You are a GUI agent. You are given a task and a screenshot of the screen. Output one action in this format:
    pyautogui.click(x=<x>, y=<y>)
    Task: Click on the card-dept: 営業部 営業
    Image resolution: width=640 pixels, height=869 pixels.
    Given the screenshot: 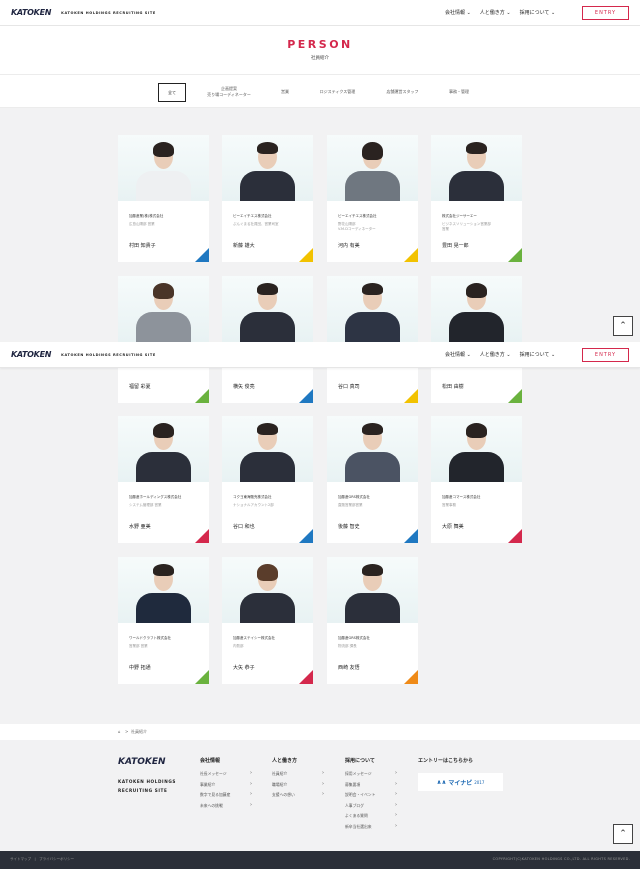 What is the action you would take?
    pyautogui.click(x=138, y=646)
    